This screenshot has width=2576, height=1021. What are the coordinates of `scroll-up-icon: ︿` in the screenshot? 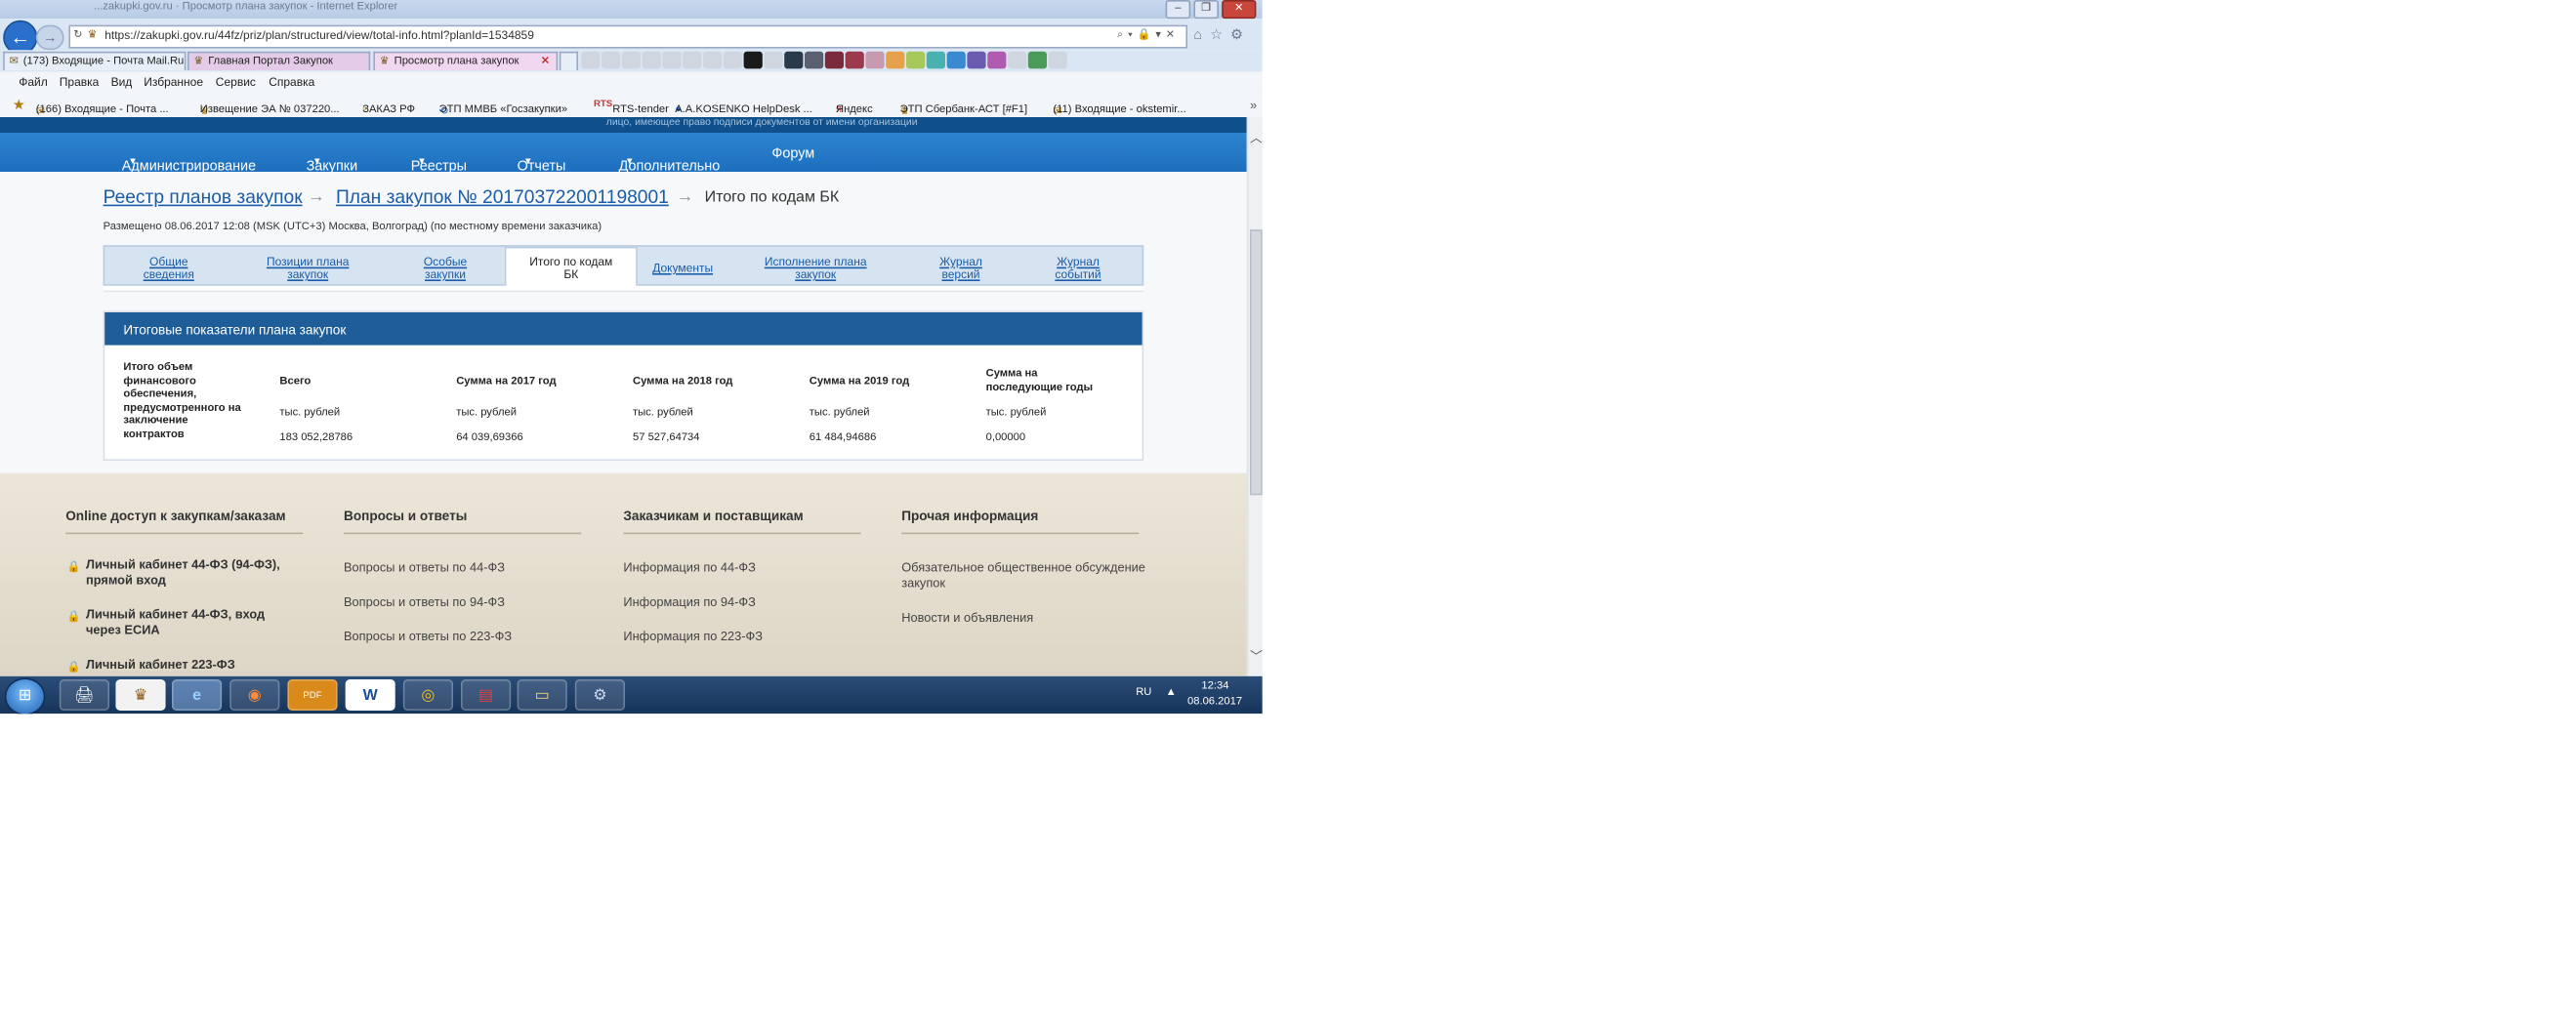 It's located at (1256, 138).